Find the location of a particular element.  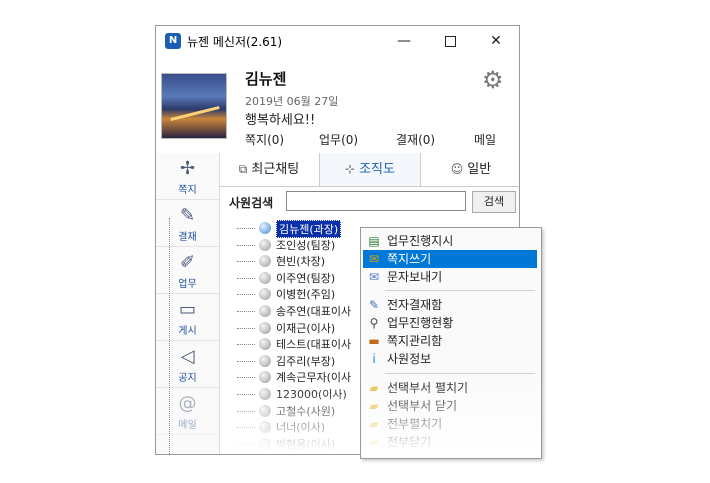

avatar is located at coordinates (194, 106).